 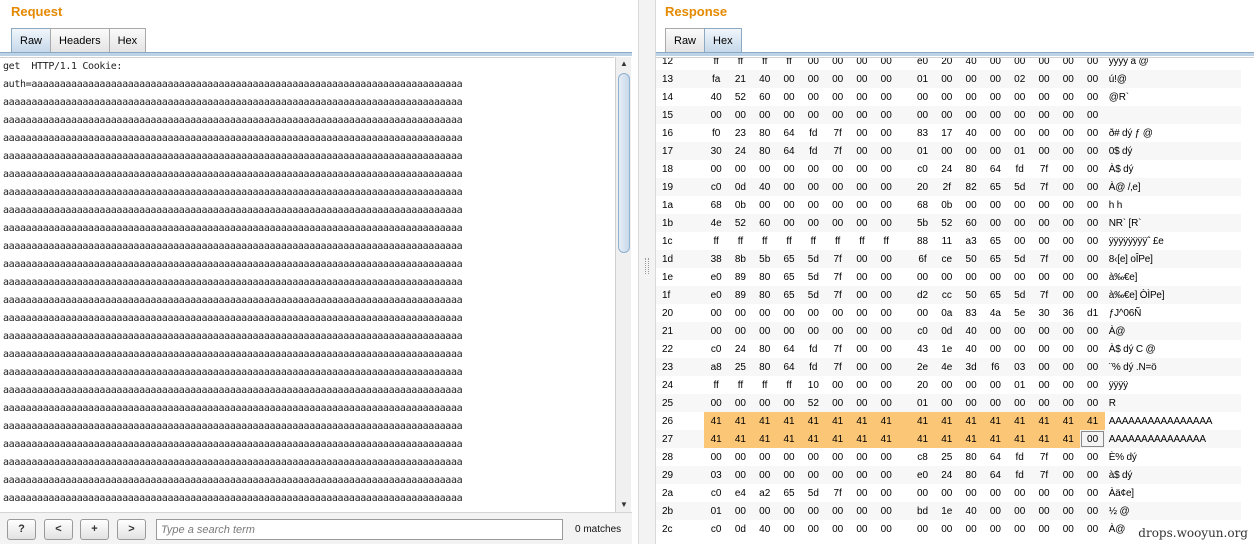 I want to click on next-match-button: >, so click(x=131, y=529).